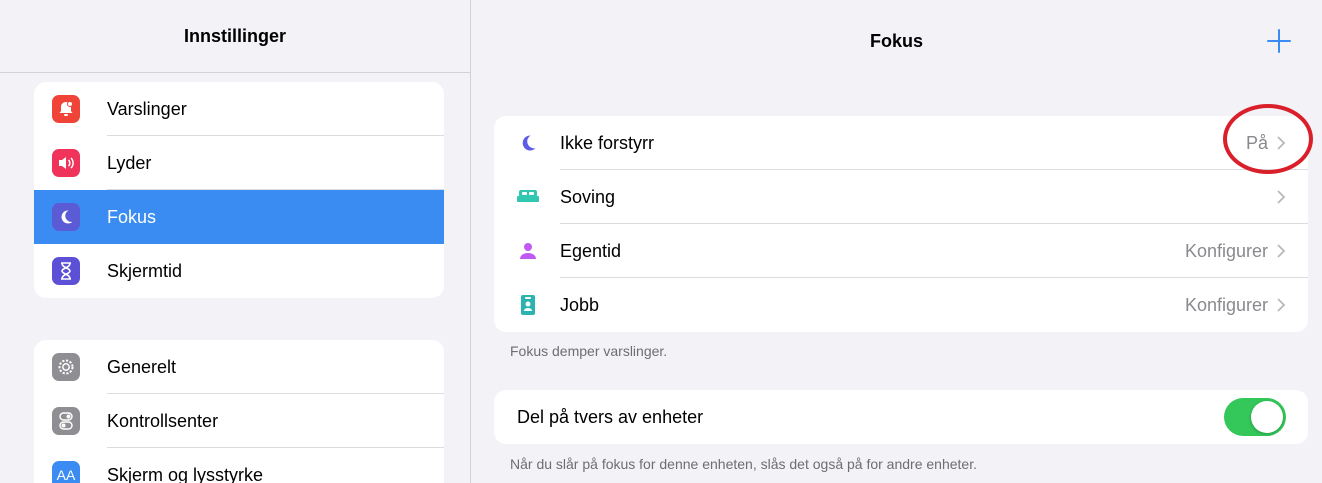 The height and width of the screenshot is (483, 1322). I want to click on page-title: Fokus, so click(896, 41).